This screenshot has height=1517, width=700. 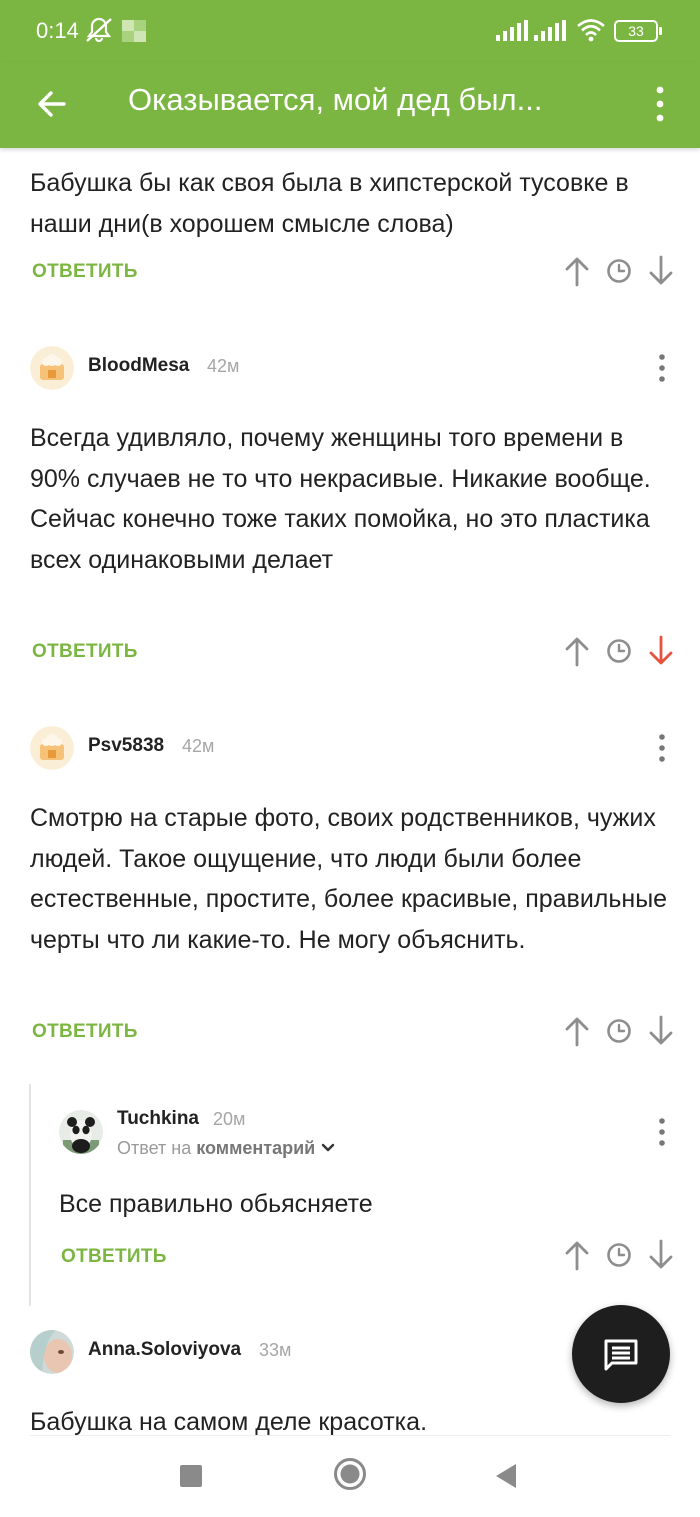 I want to click on mute-icon, so click(x=99, y=32).